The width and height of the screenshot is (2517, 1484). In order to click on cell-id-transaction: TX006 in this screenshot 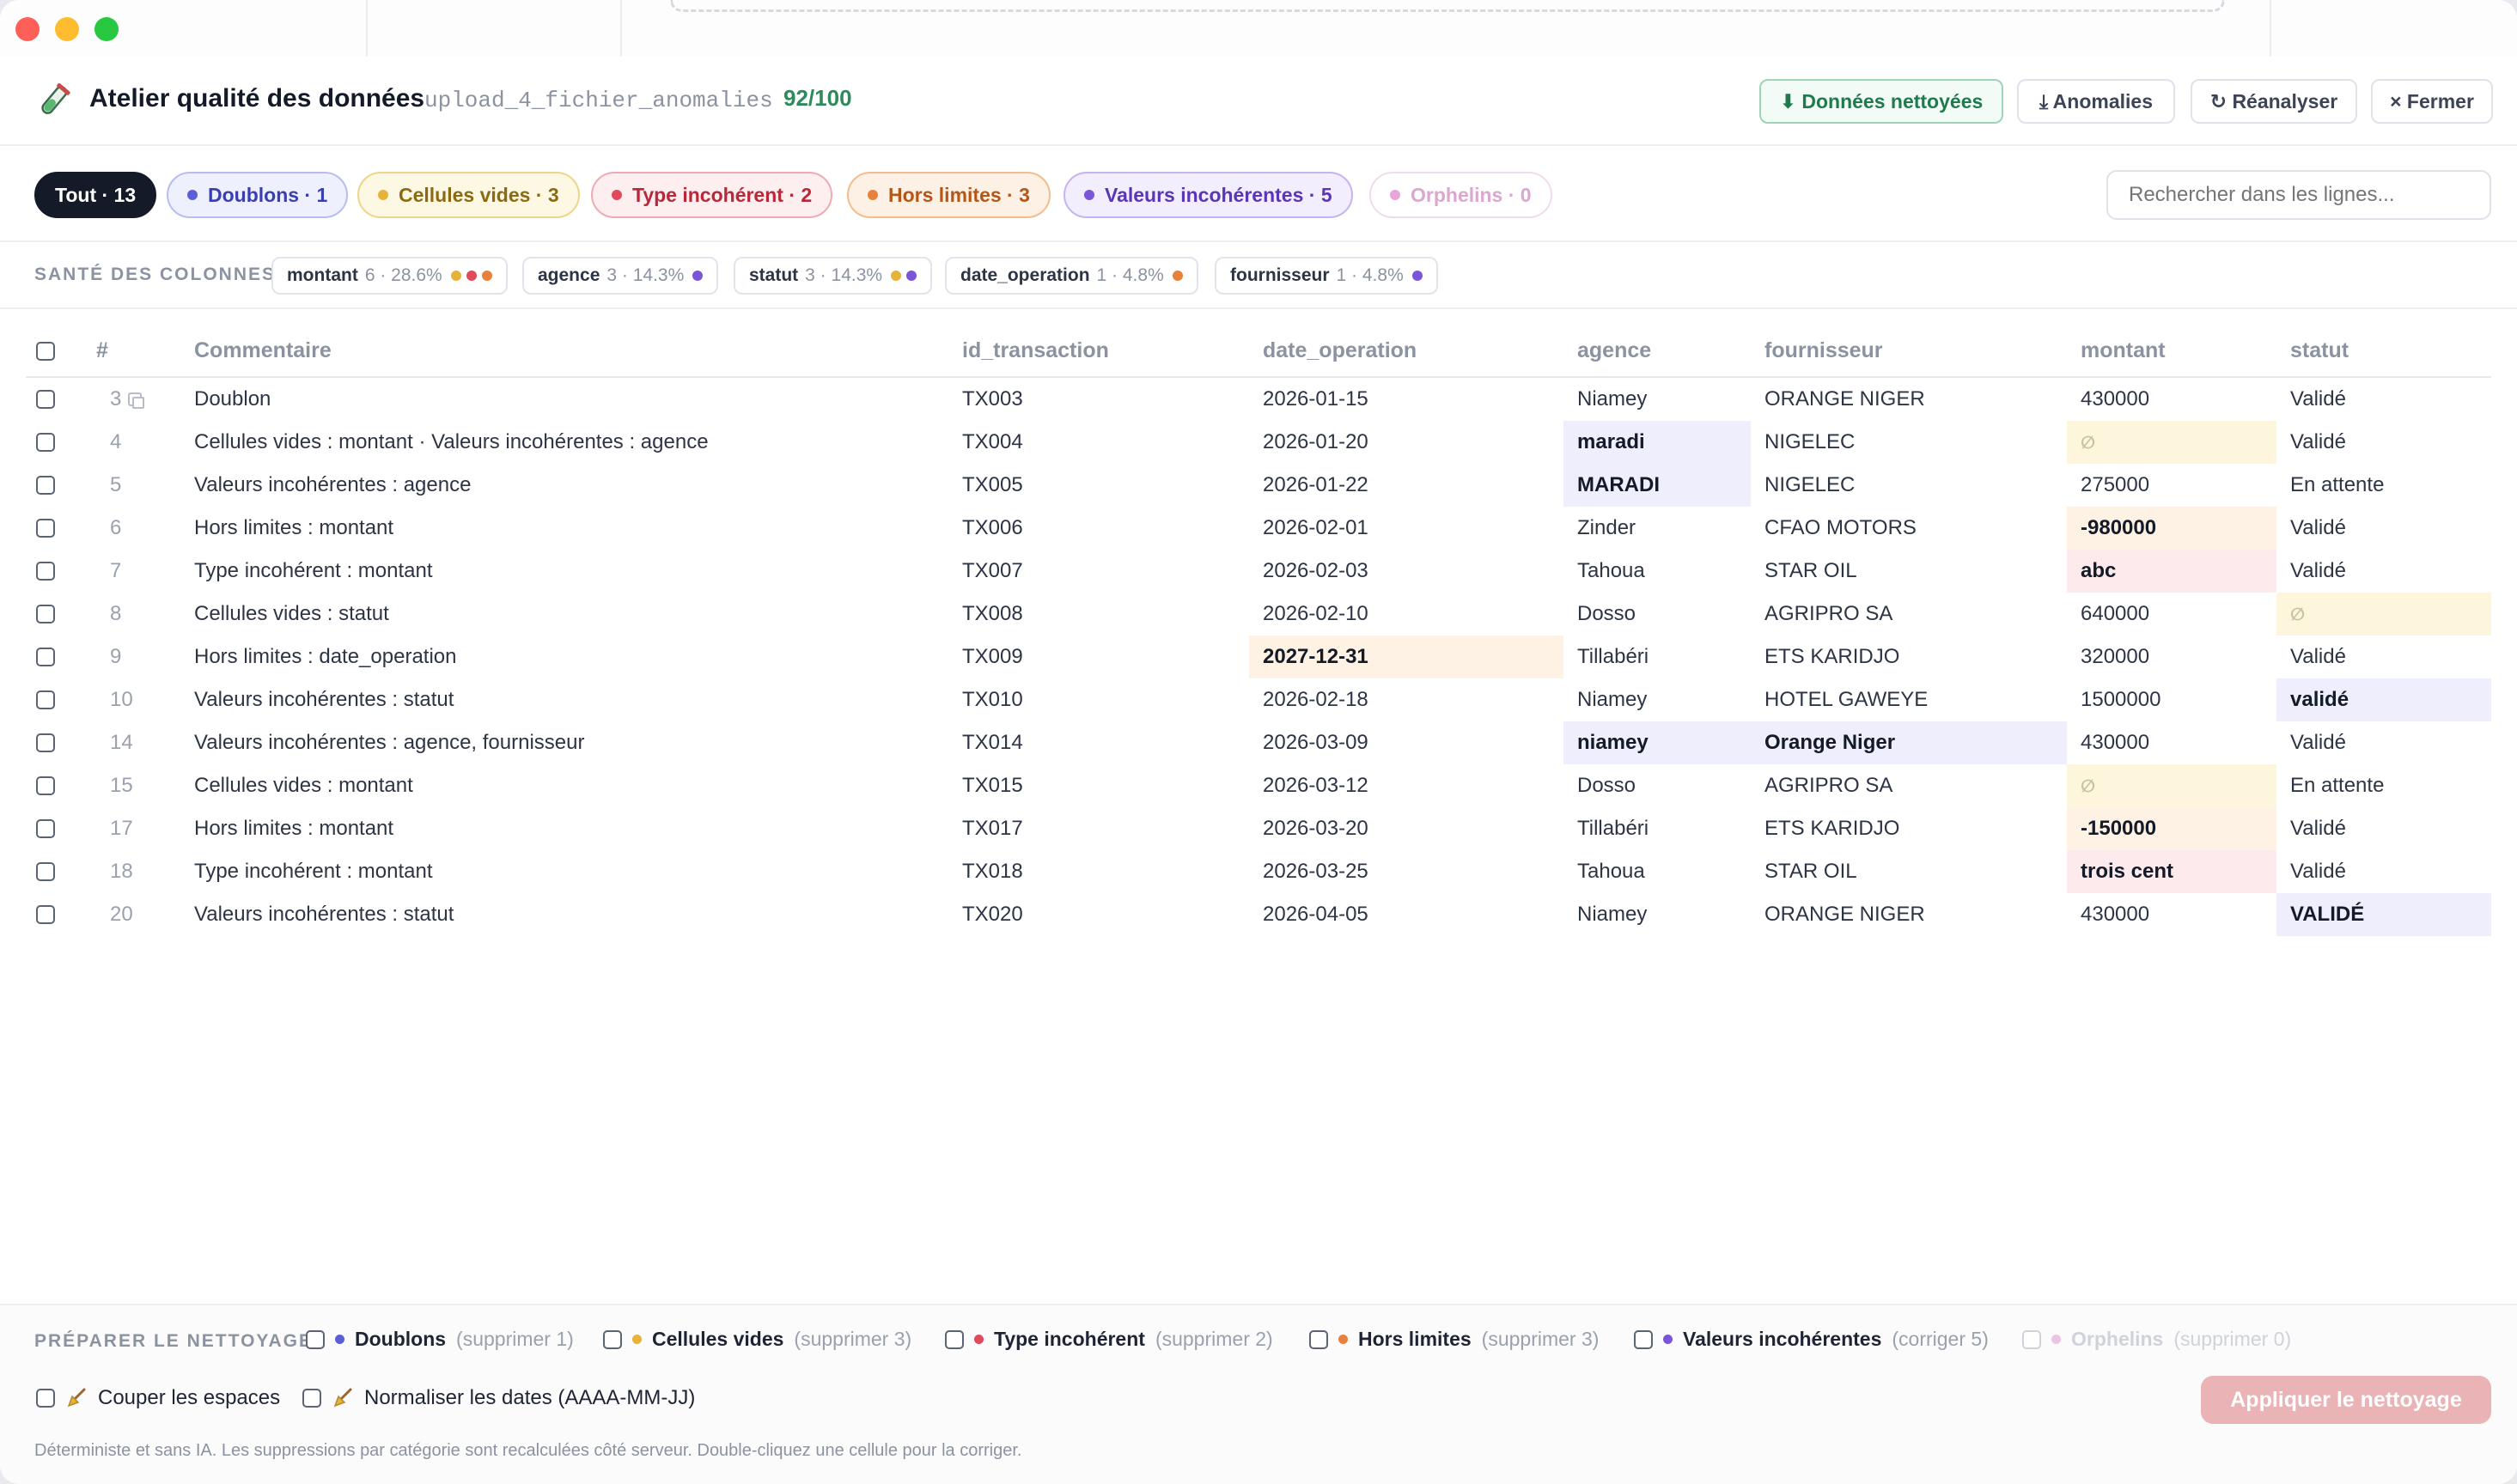, I will do `click(985, 528)`.